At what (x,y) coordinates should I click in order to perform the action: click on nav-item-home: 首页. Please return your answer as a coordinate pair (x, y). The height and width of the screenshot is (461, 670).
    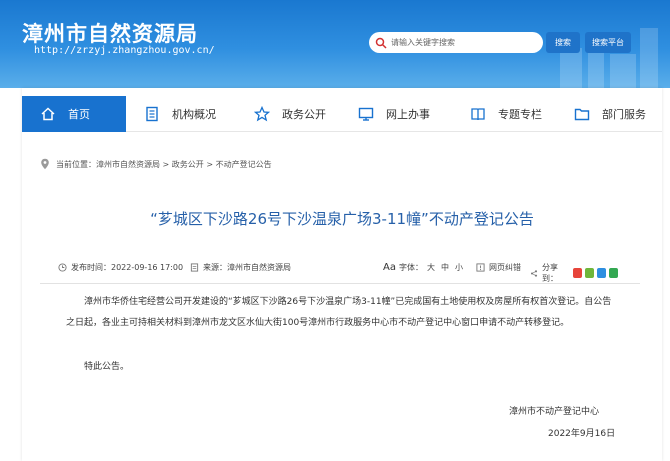
    Looking at the image, I should click on (74, 114).